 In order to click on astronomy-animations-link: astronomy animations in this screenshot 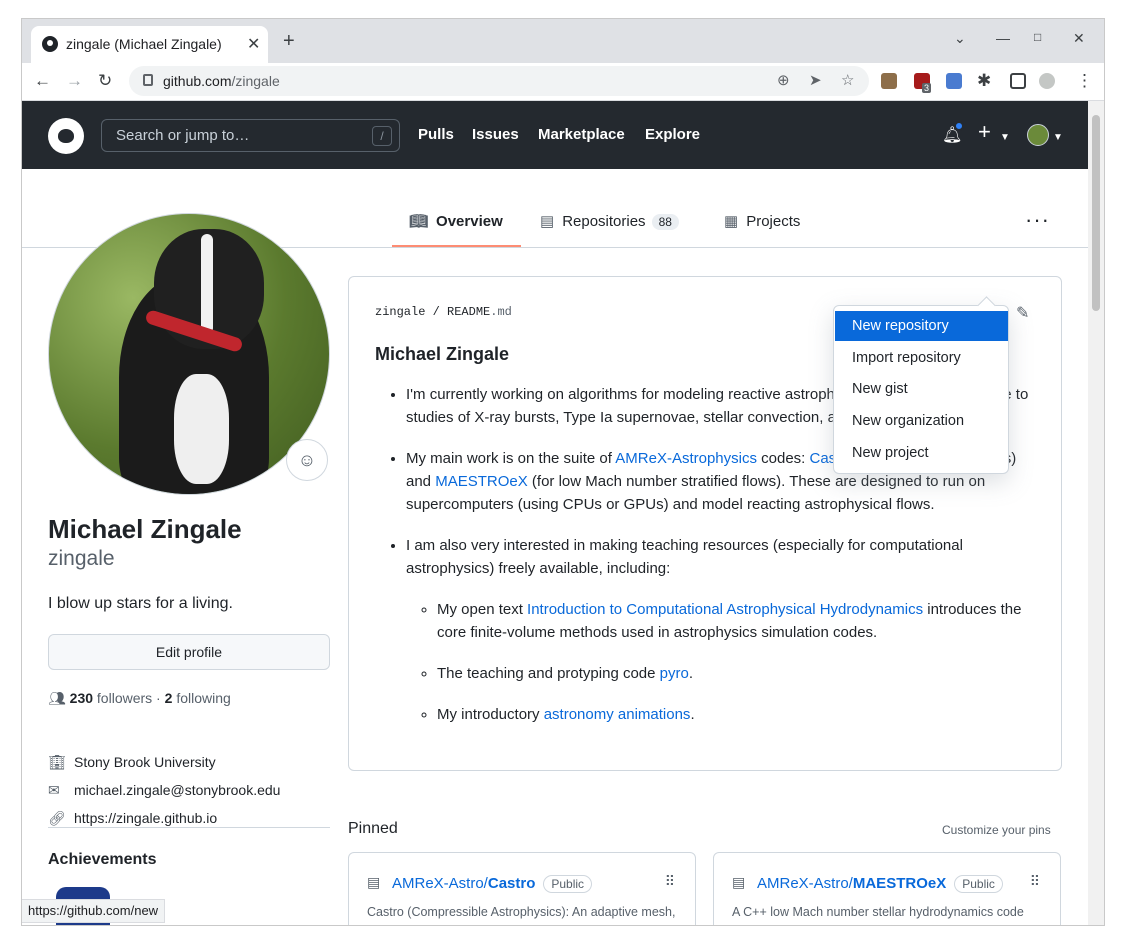, I will do `click(617, 714)`.